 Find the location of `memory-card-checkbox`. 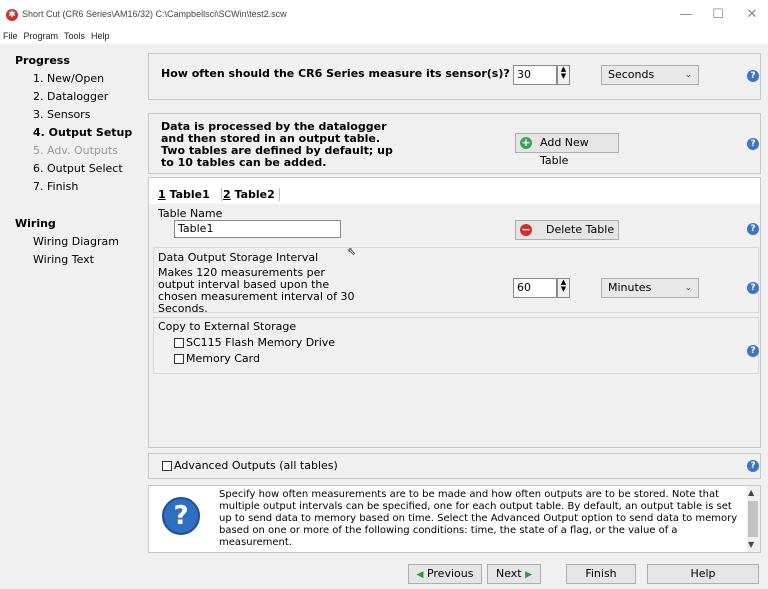

memory-card-checkbox is located at coordinates (179, 359).